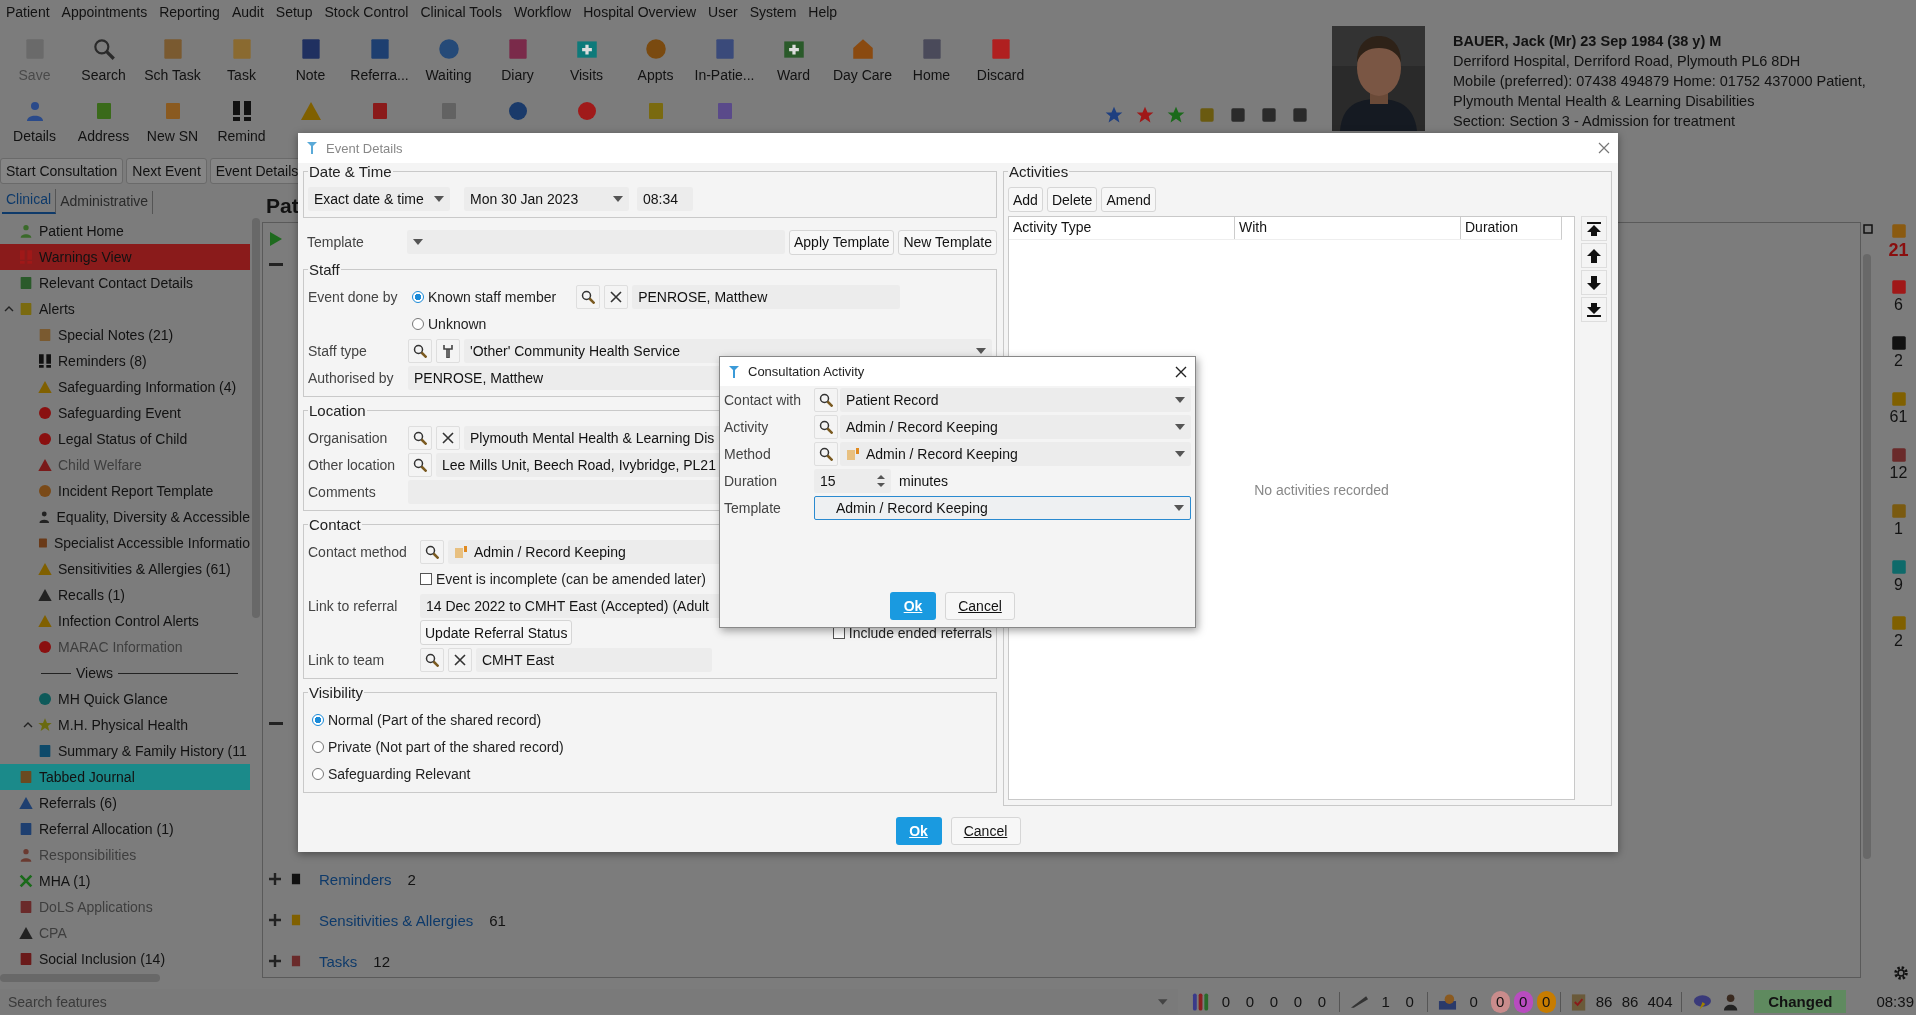 Image resolution: width=1916 pixels, height=1015 pixels. Describe the element at coordinates (399, 773) in the screenshot. I see `option-label: Safeguarding Relevant` at that location.